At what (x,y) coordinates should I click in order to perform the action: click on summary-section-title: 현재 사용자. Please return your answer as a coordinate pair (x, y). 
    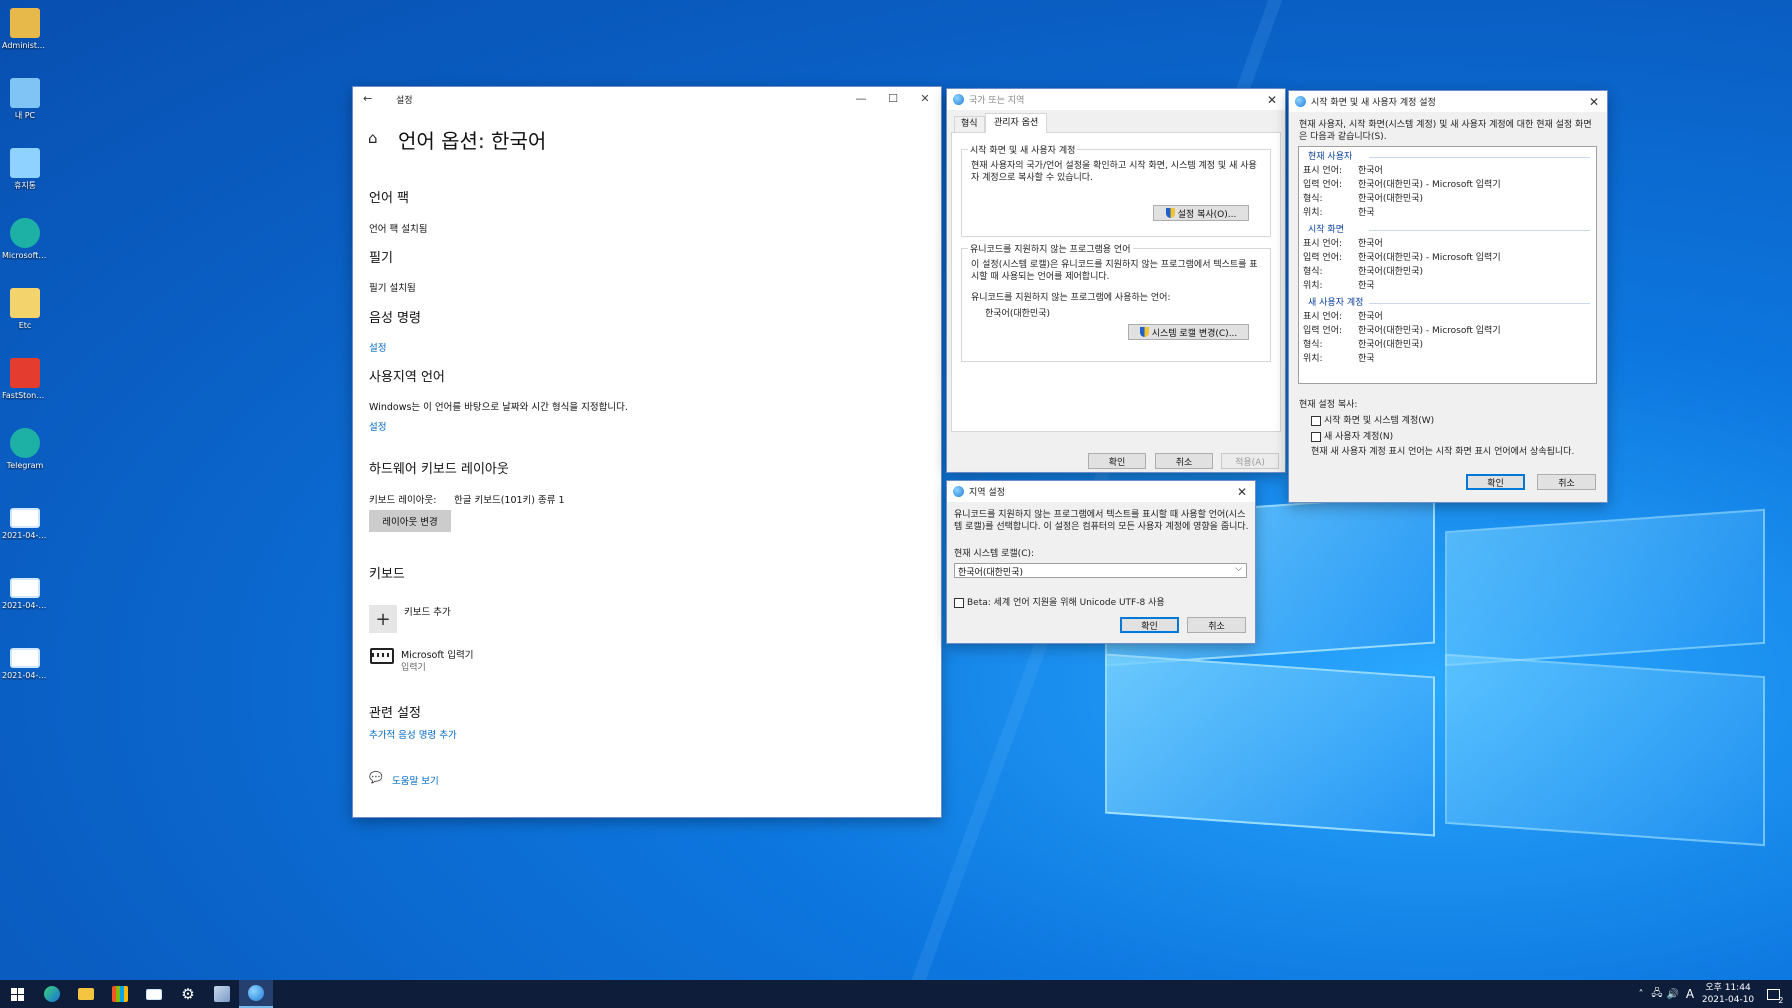
    Looking at the image, I should click on (1330, 157).